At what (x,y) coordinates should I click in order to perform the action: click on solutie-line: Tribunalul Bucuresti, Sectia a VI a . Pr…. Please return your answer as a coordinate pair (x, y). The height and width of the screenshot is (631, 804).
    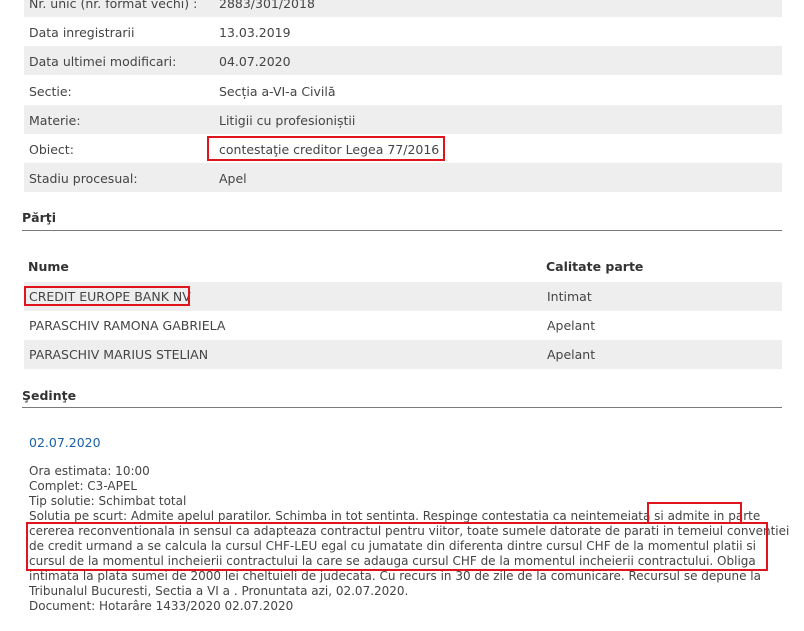
    Looking at the image, I should click on (219, 591).